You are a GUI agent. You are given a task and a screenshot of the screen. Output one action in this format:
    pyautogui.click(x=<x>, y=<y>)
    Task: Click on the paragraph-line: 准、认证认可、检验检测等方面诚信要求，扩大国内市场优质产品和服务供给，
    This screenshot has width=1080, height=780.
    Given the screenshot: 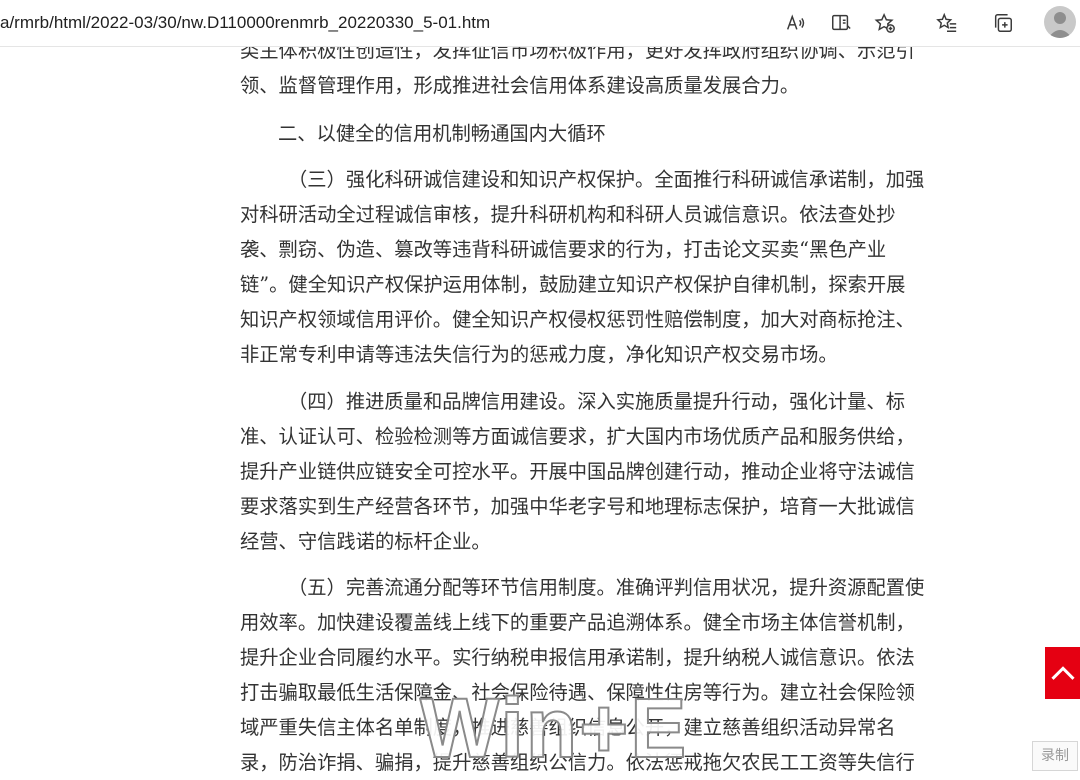 What is the action you would take?
    pyautogui.click(x=577, y=436)
    